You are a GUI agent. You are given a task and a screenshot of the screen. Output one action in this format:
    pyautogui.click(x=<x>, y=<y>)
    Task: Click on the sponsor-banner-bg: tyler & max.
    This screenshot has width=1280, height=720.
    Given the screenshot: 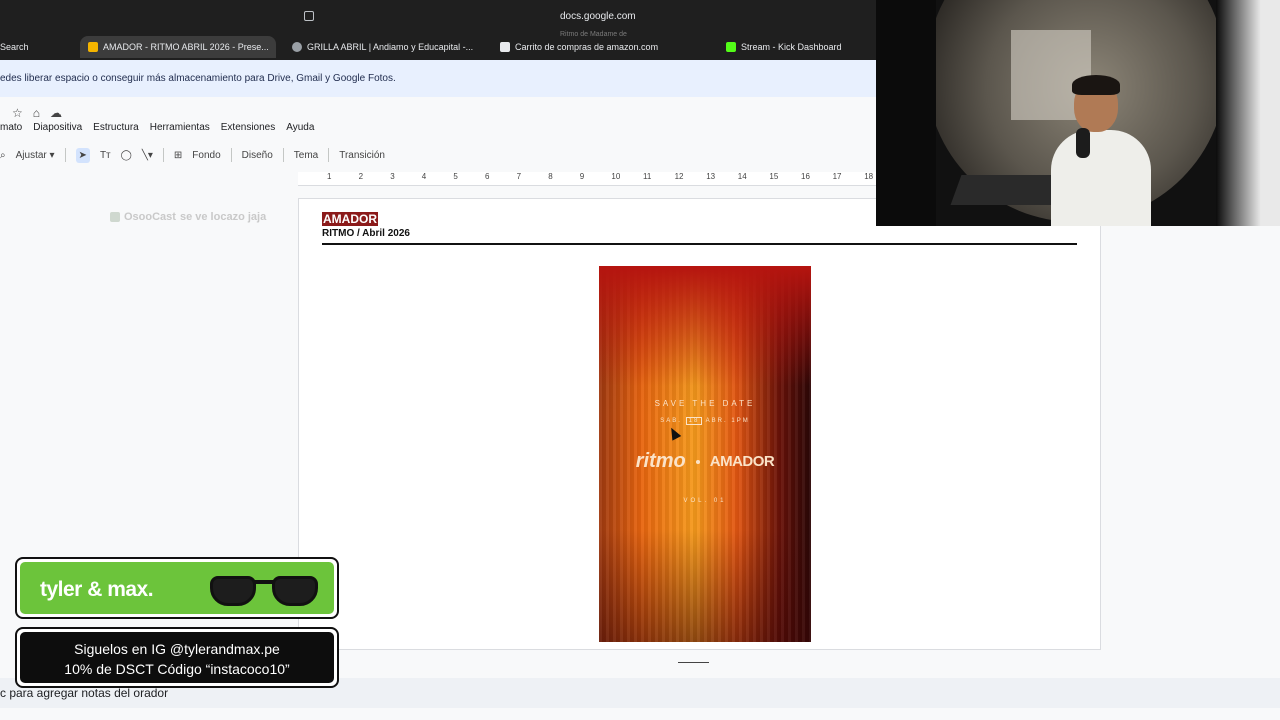 What is the action you would take?
    pyautogui.click(x=177, y=588)
    